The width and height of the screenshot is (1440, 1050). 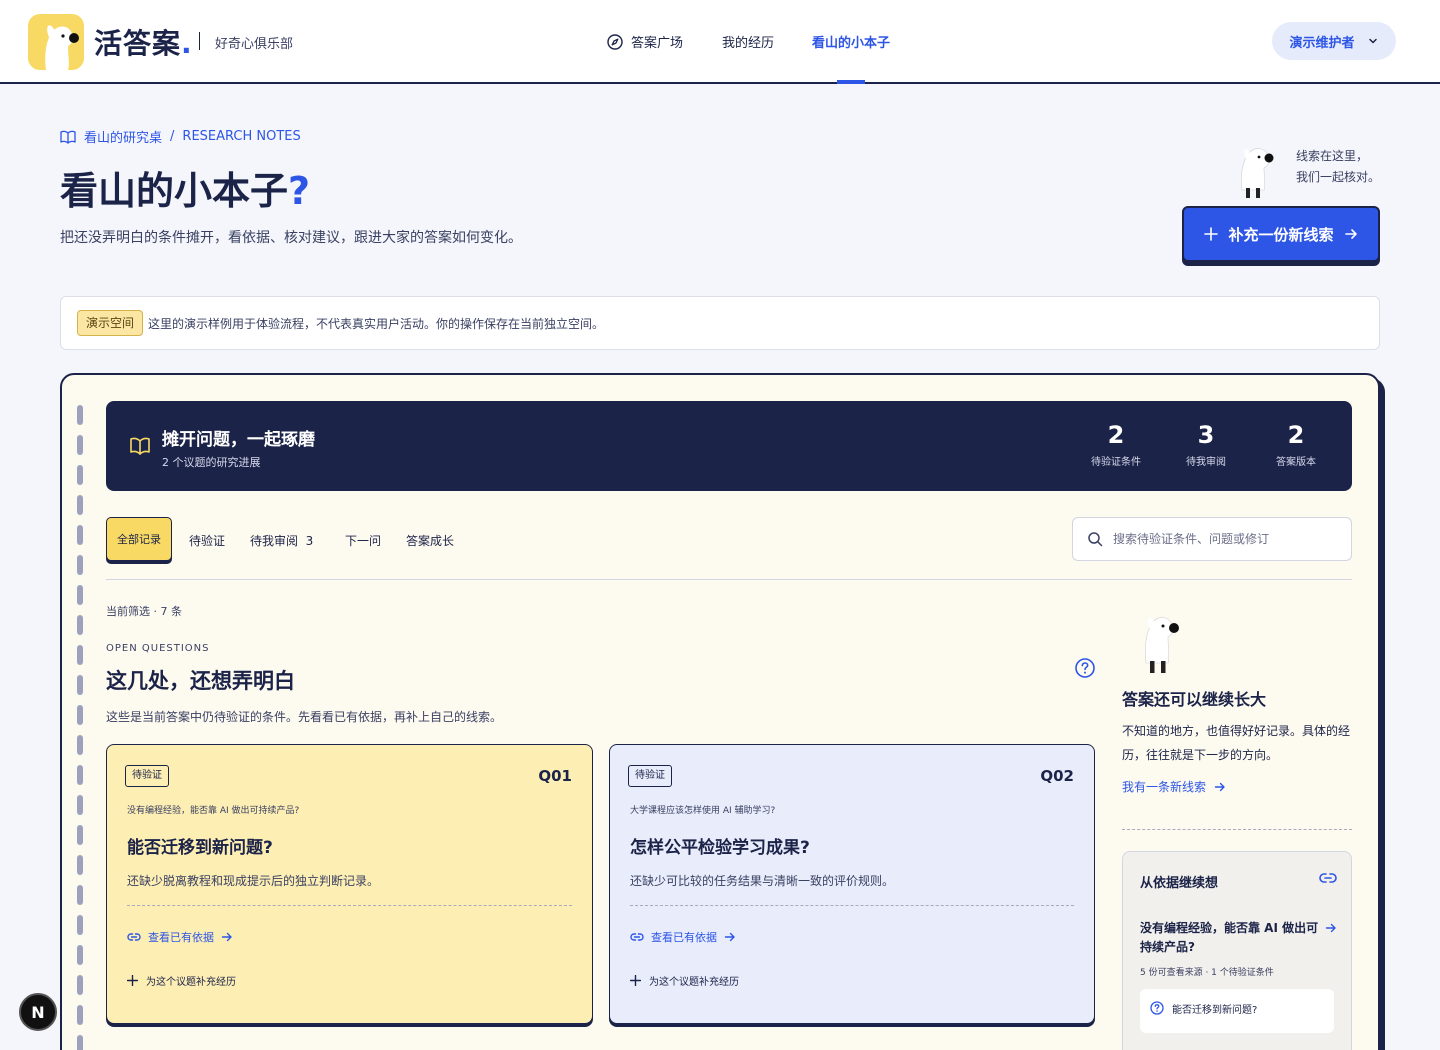 I want to click on side-title: 答案还可以继续长大, so click(x=1194, y=699).